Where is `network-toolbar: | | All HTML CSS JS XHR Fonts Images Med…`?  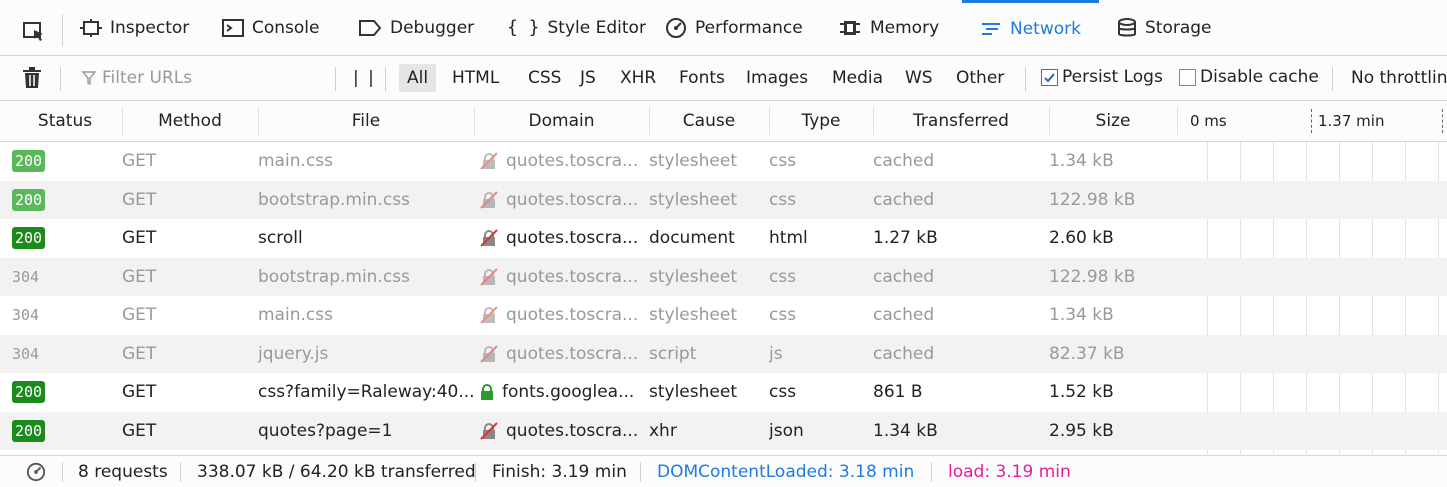 network-toolbar: | | All HTML CSS JS XHR Fonts Images Med… is located at coordinates (723, 78).